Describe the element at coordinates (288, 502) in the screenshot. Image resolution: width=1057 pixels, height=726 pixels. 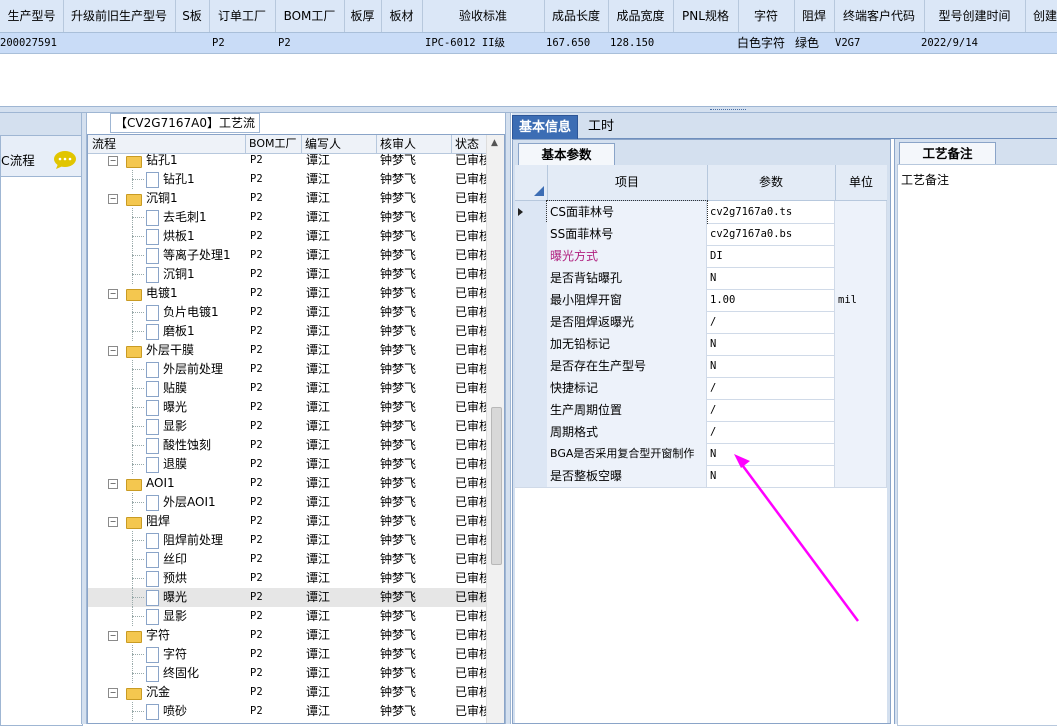
I see `tree-row: 外层AOI1 P2 谭江 钟梦飞 已审核` at that location.